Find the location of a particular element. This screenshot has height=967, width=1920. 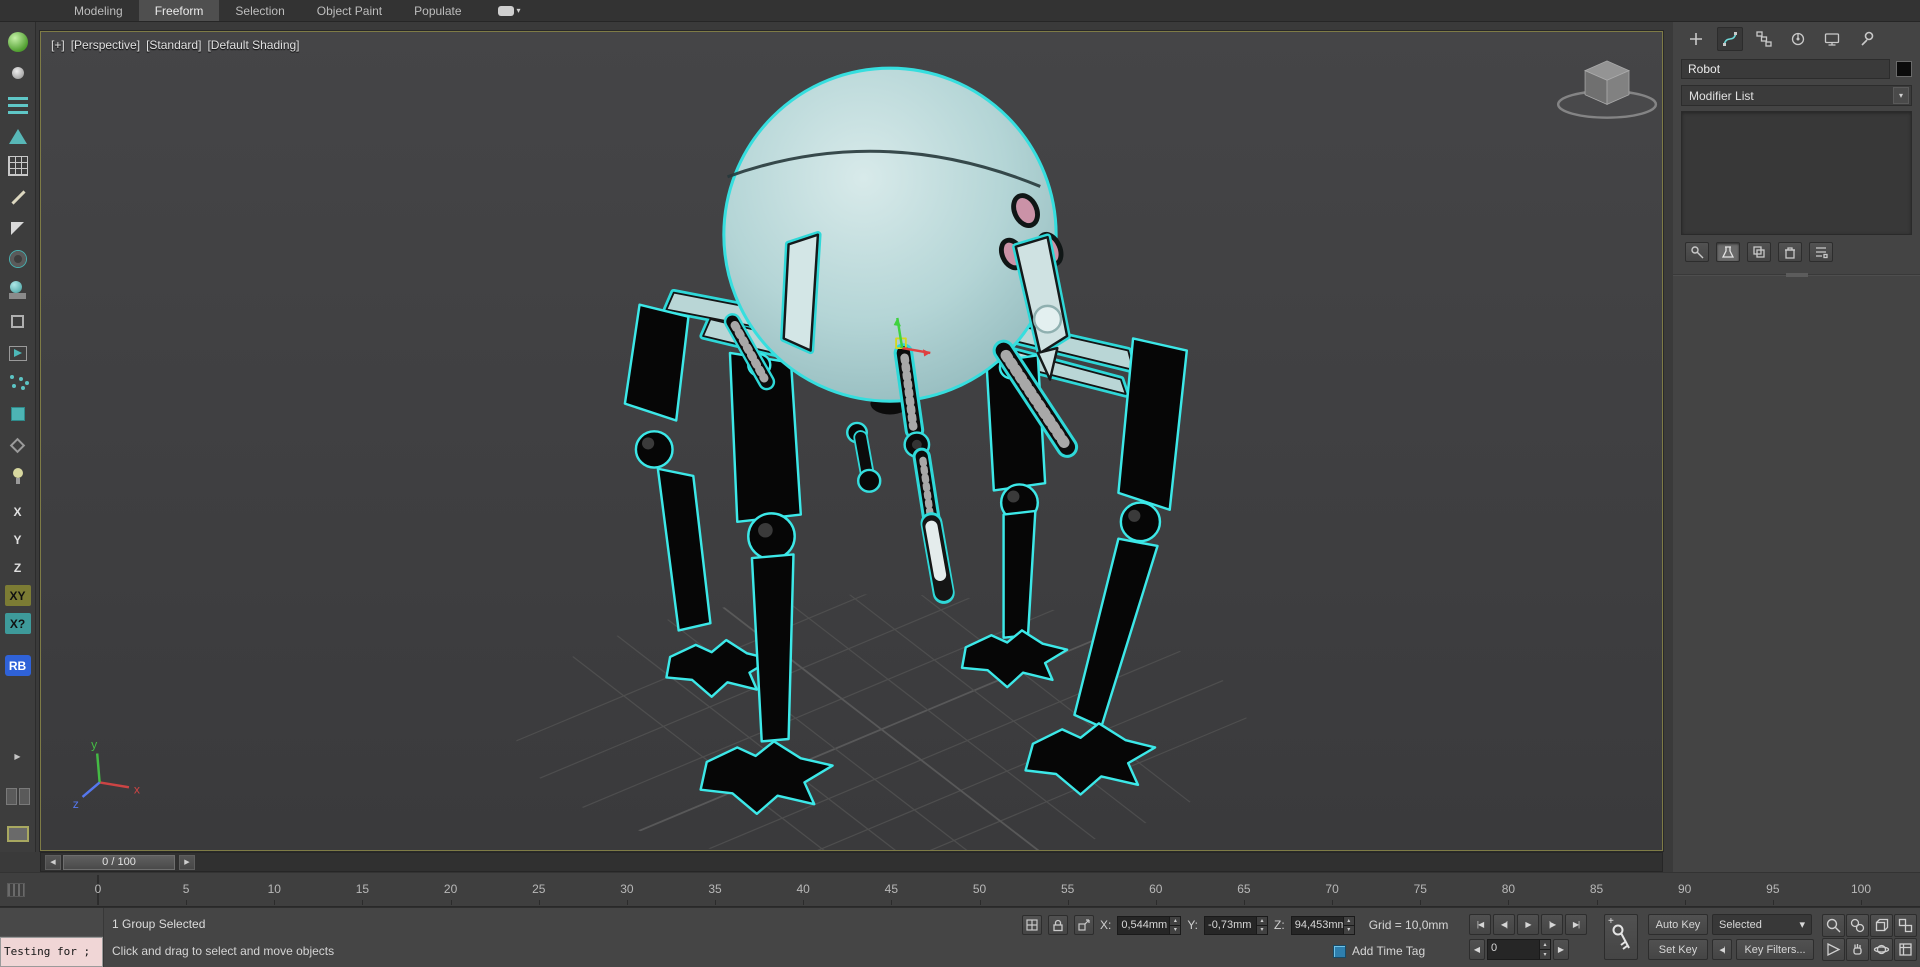

set-key-button: Set Key is located at coordinates (1678, 949).